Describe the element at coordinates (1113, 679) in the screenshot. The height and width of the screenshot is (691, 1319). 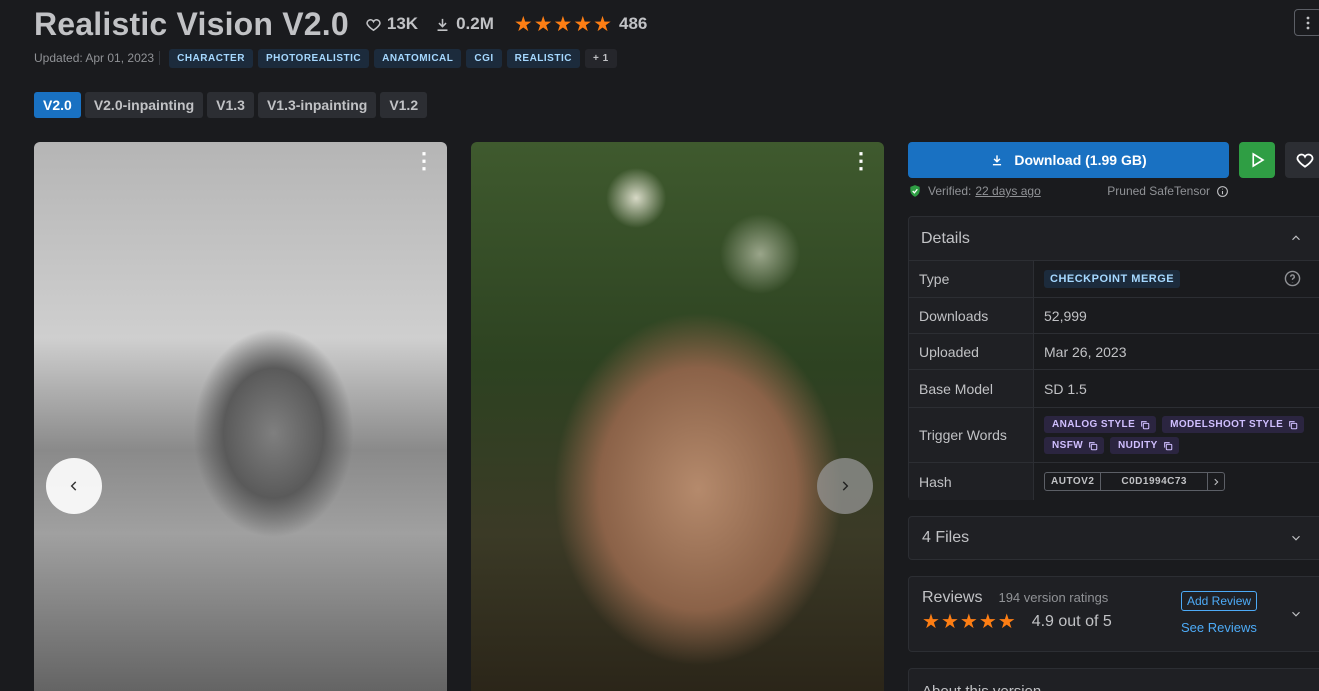
I see `about-panel: About this version` at that location.